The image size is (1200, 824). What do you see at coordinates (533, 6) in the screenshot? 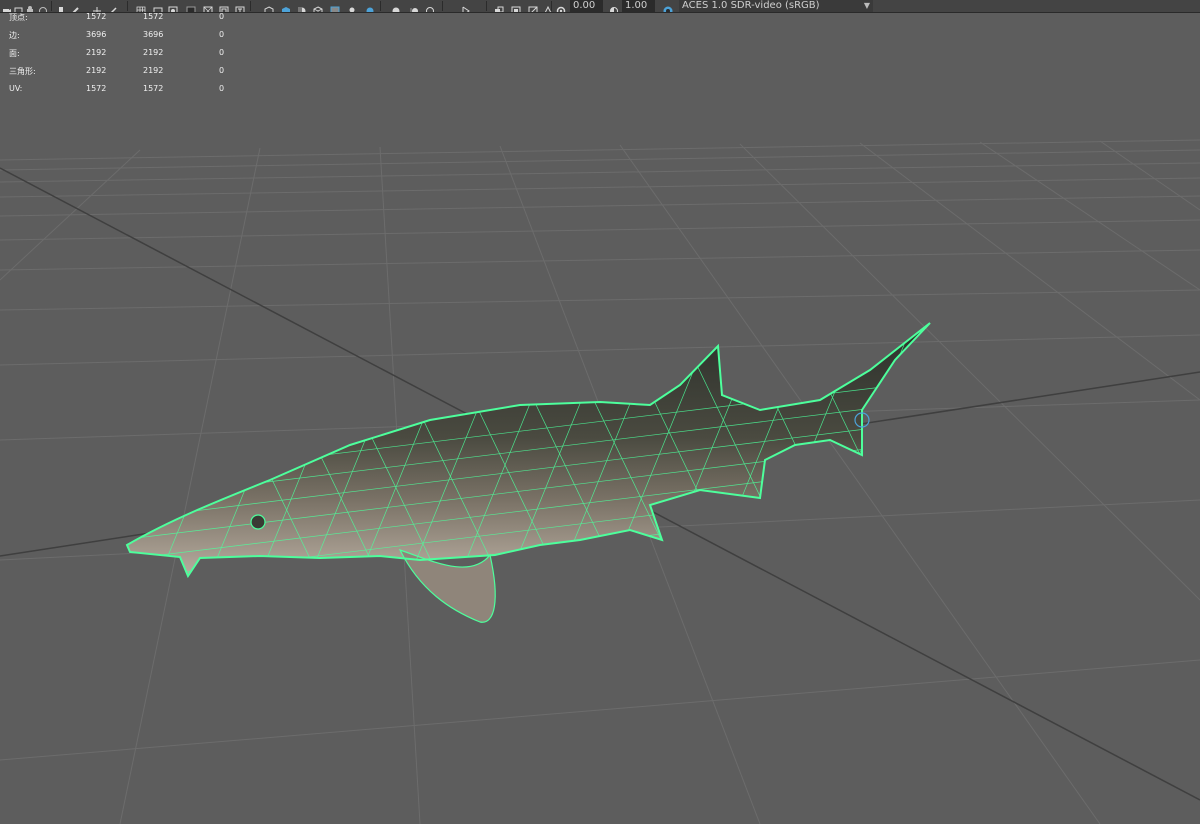
I see `backface-culling-icon` at bounding box center [533, 6].